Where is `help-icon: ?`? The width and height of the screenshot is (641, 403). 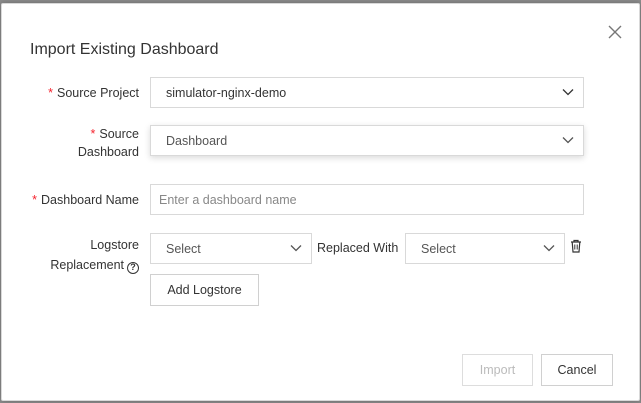
help-icon: ? is located at coordinates (133, 268).